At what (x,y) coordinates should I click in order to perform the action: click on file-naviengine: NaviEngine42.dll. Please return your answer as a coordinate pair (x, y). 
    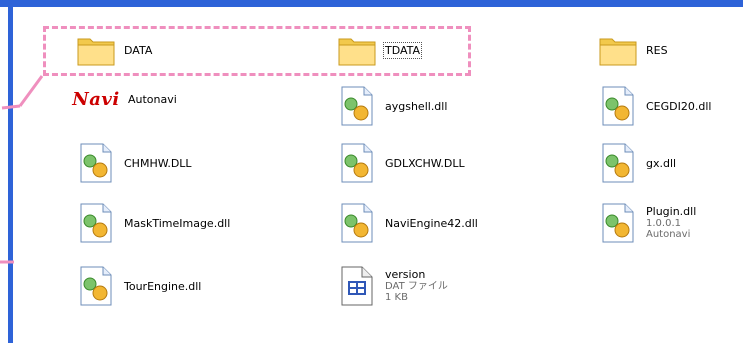
    Looking at the image, I should click on (407, 223).